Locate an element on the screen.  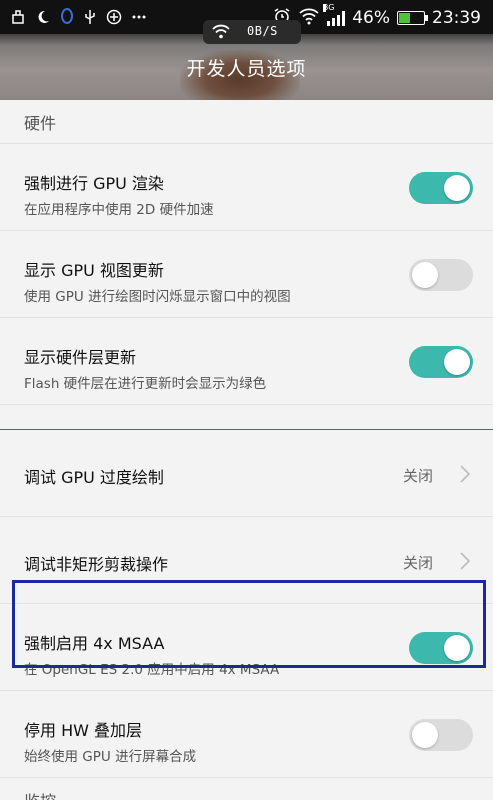
network-type: 3G is located at coordinates (329, 7).